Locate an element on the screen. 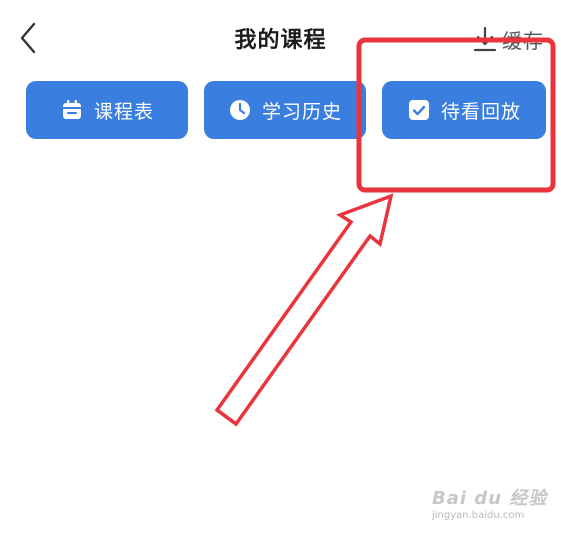 This screenshot has height=542, width=561. pending-replay-button: 待看回放 is located at coordinates (464, 110).